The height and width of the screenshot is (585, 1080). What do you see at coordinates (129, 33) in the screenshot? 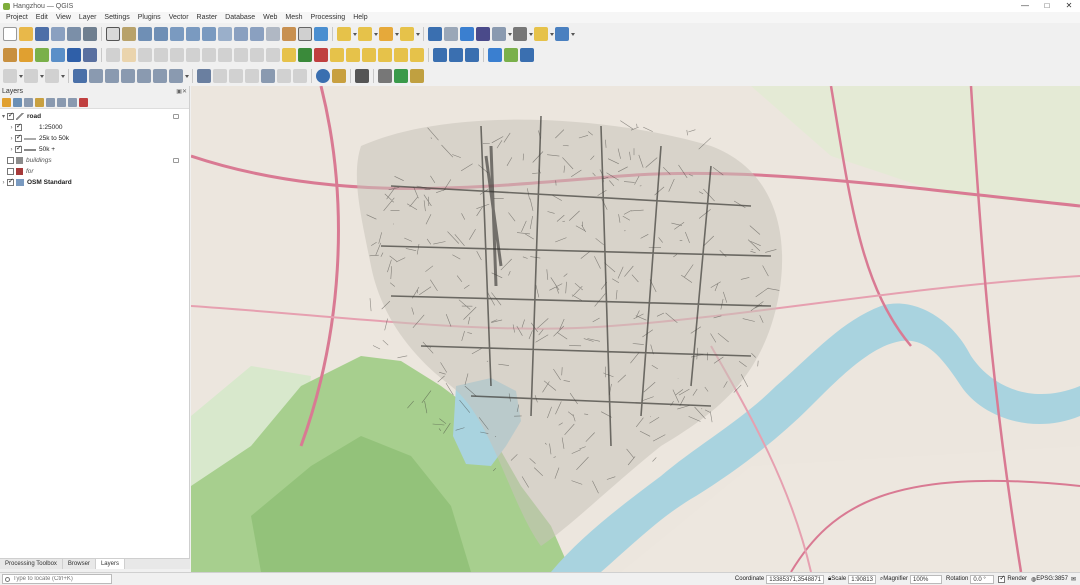
I see `pan-to-selection-icon` at bounding box center [129, 33].